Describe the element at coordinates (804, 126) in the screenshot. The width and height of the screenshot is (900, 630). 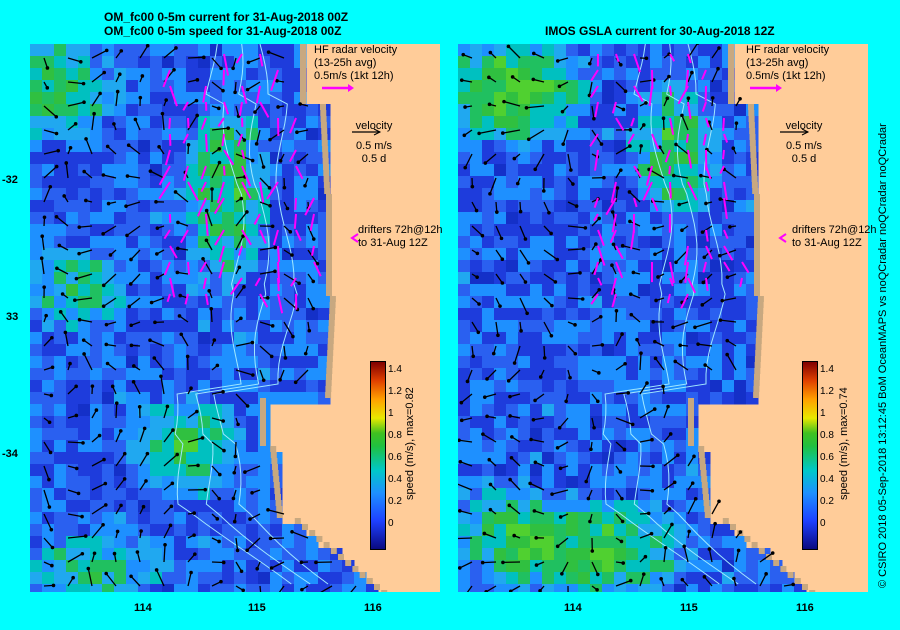
I see `right-vel-legend-line1: velocity` at that location.